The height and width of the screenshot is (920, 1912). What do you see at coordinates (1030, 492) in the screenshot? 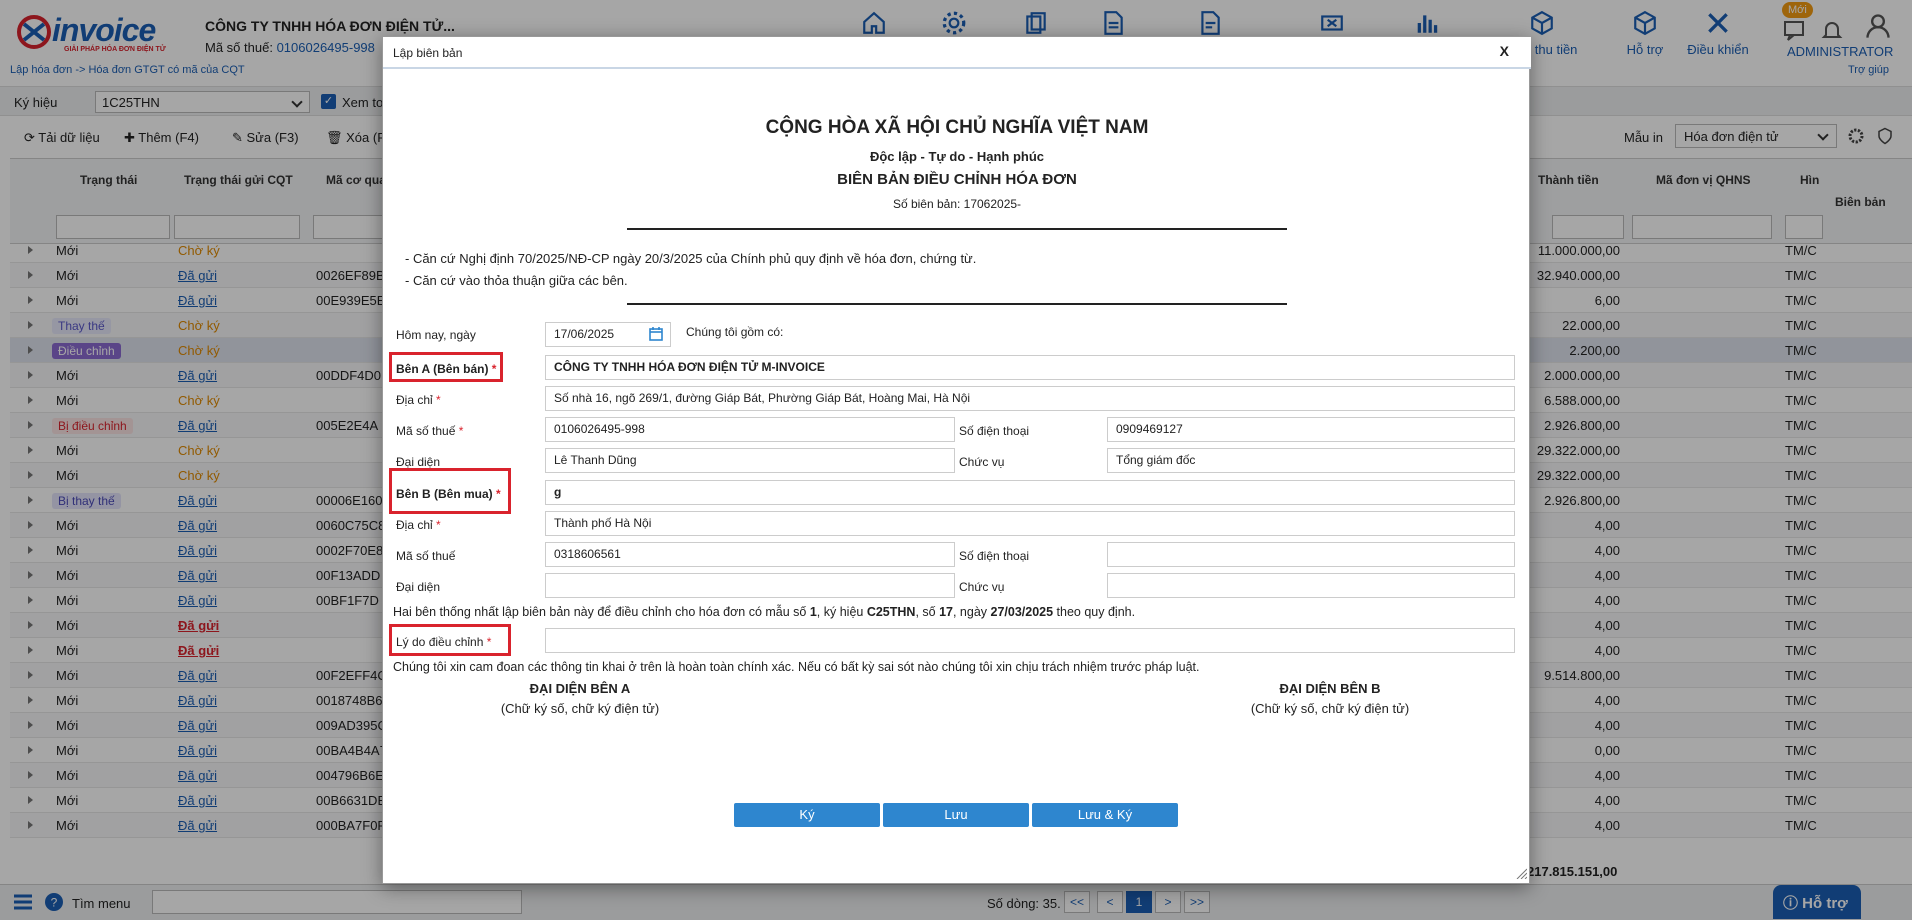
I see `party-b-name-input: g` at bounding box center [1030, 492].